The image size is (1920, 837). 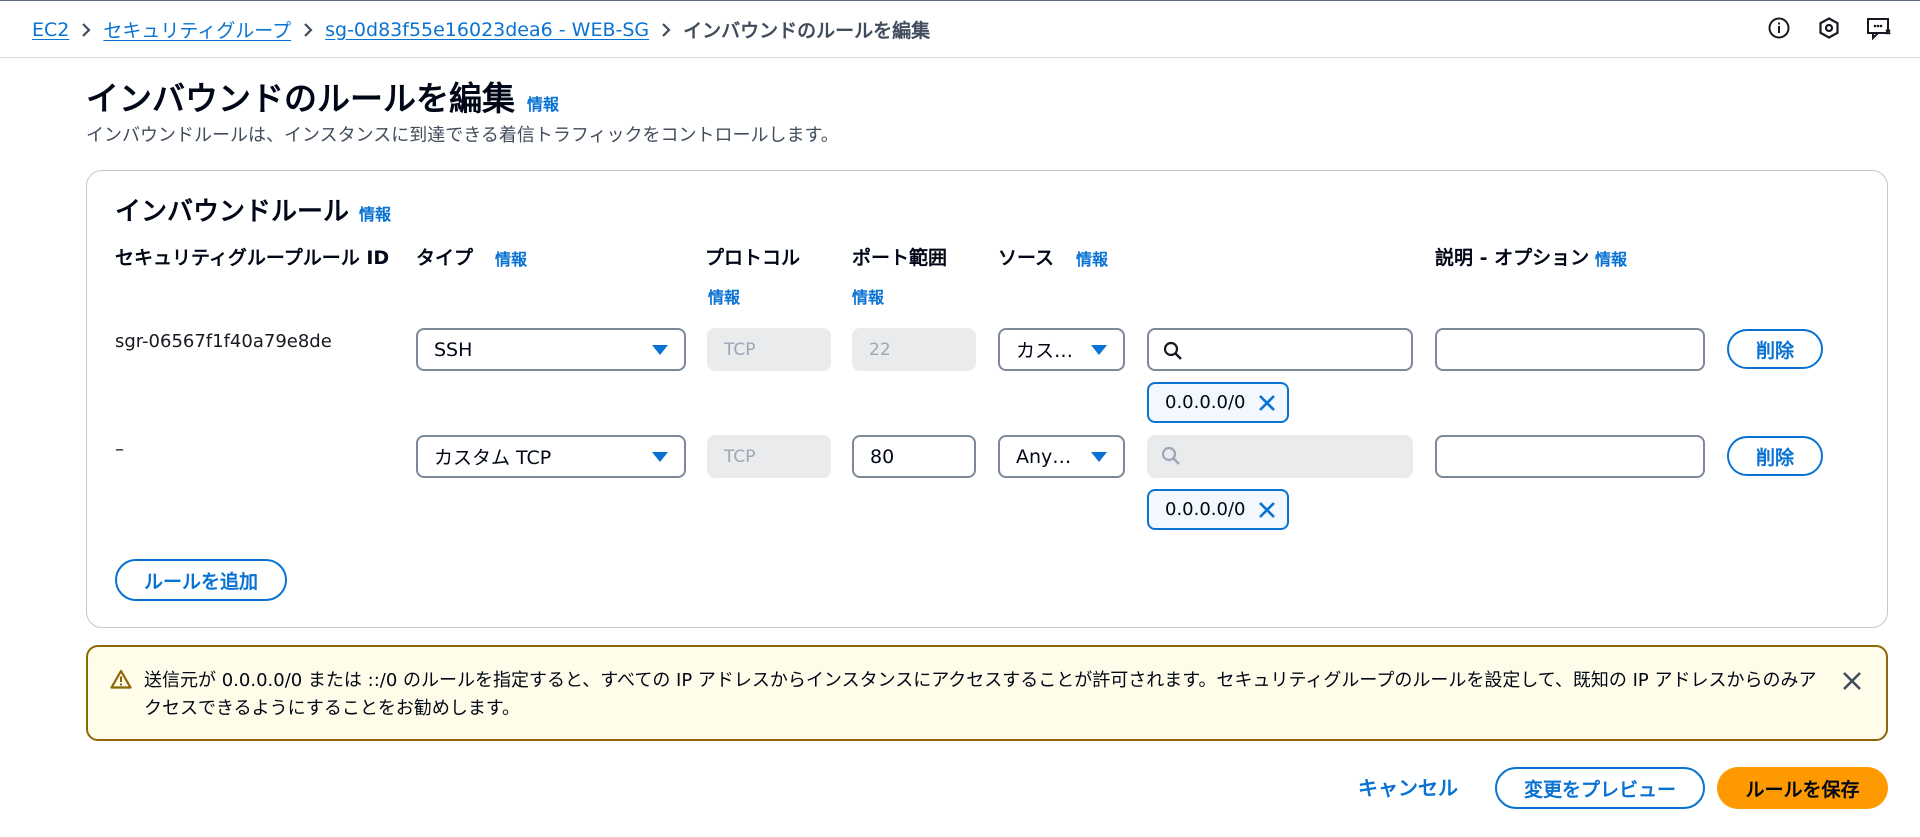 What do you see at coordinates (1879, 28) in the screenshot?
I see `feedback-icon` at bounding box center [1879, 28].